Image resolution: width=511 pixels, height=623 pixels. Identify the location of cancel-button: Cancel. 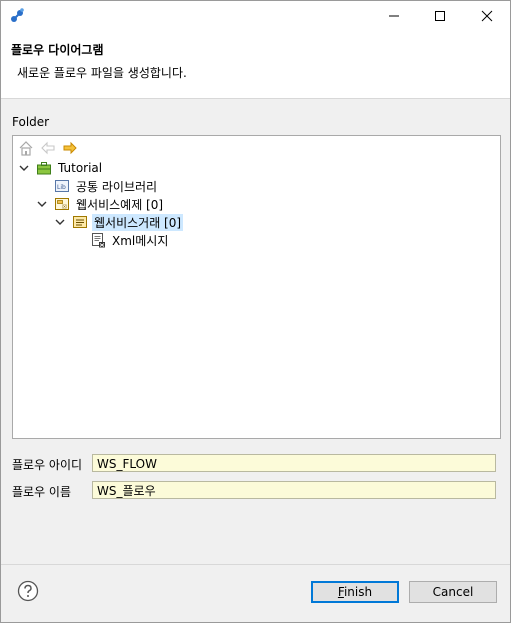
(453, 592).